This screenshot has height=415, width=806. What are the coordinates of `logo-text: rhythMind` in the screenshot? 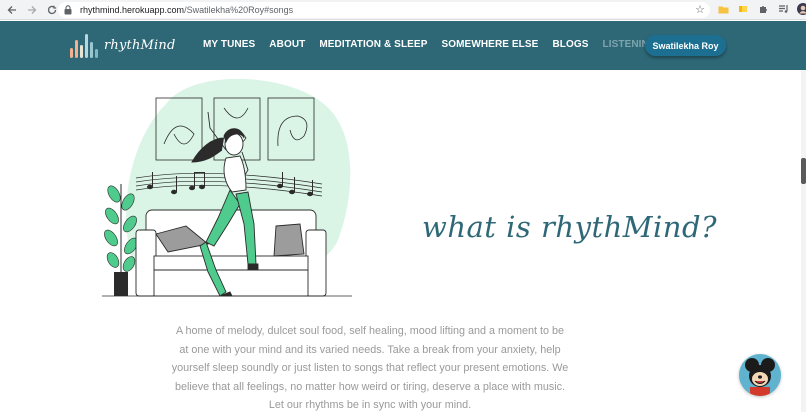 It's located at (140, 45).